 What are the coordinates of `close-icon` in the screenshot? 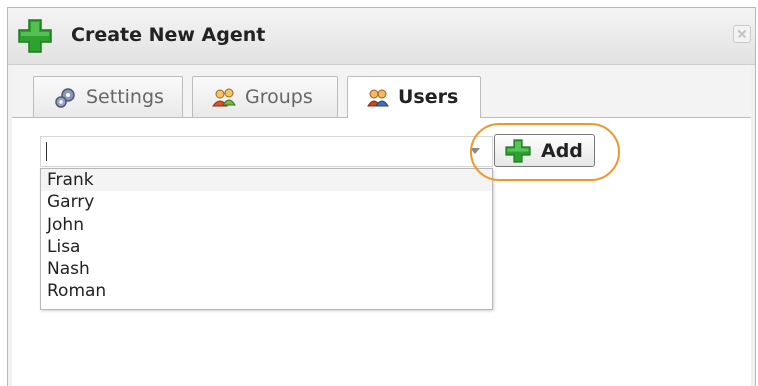 It's located at (742, 34).